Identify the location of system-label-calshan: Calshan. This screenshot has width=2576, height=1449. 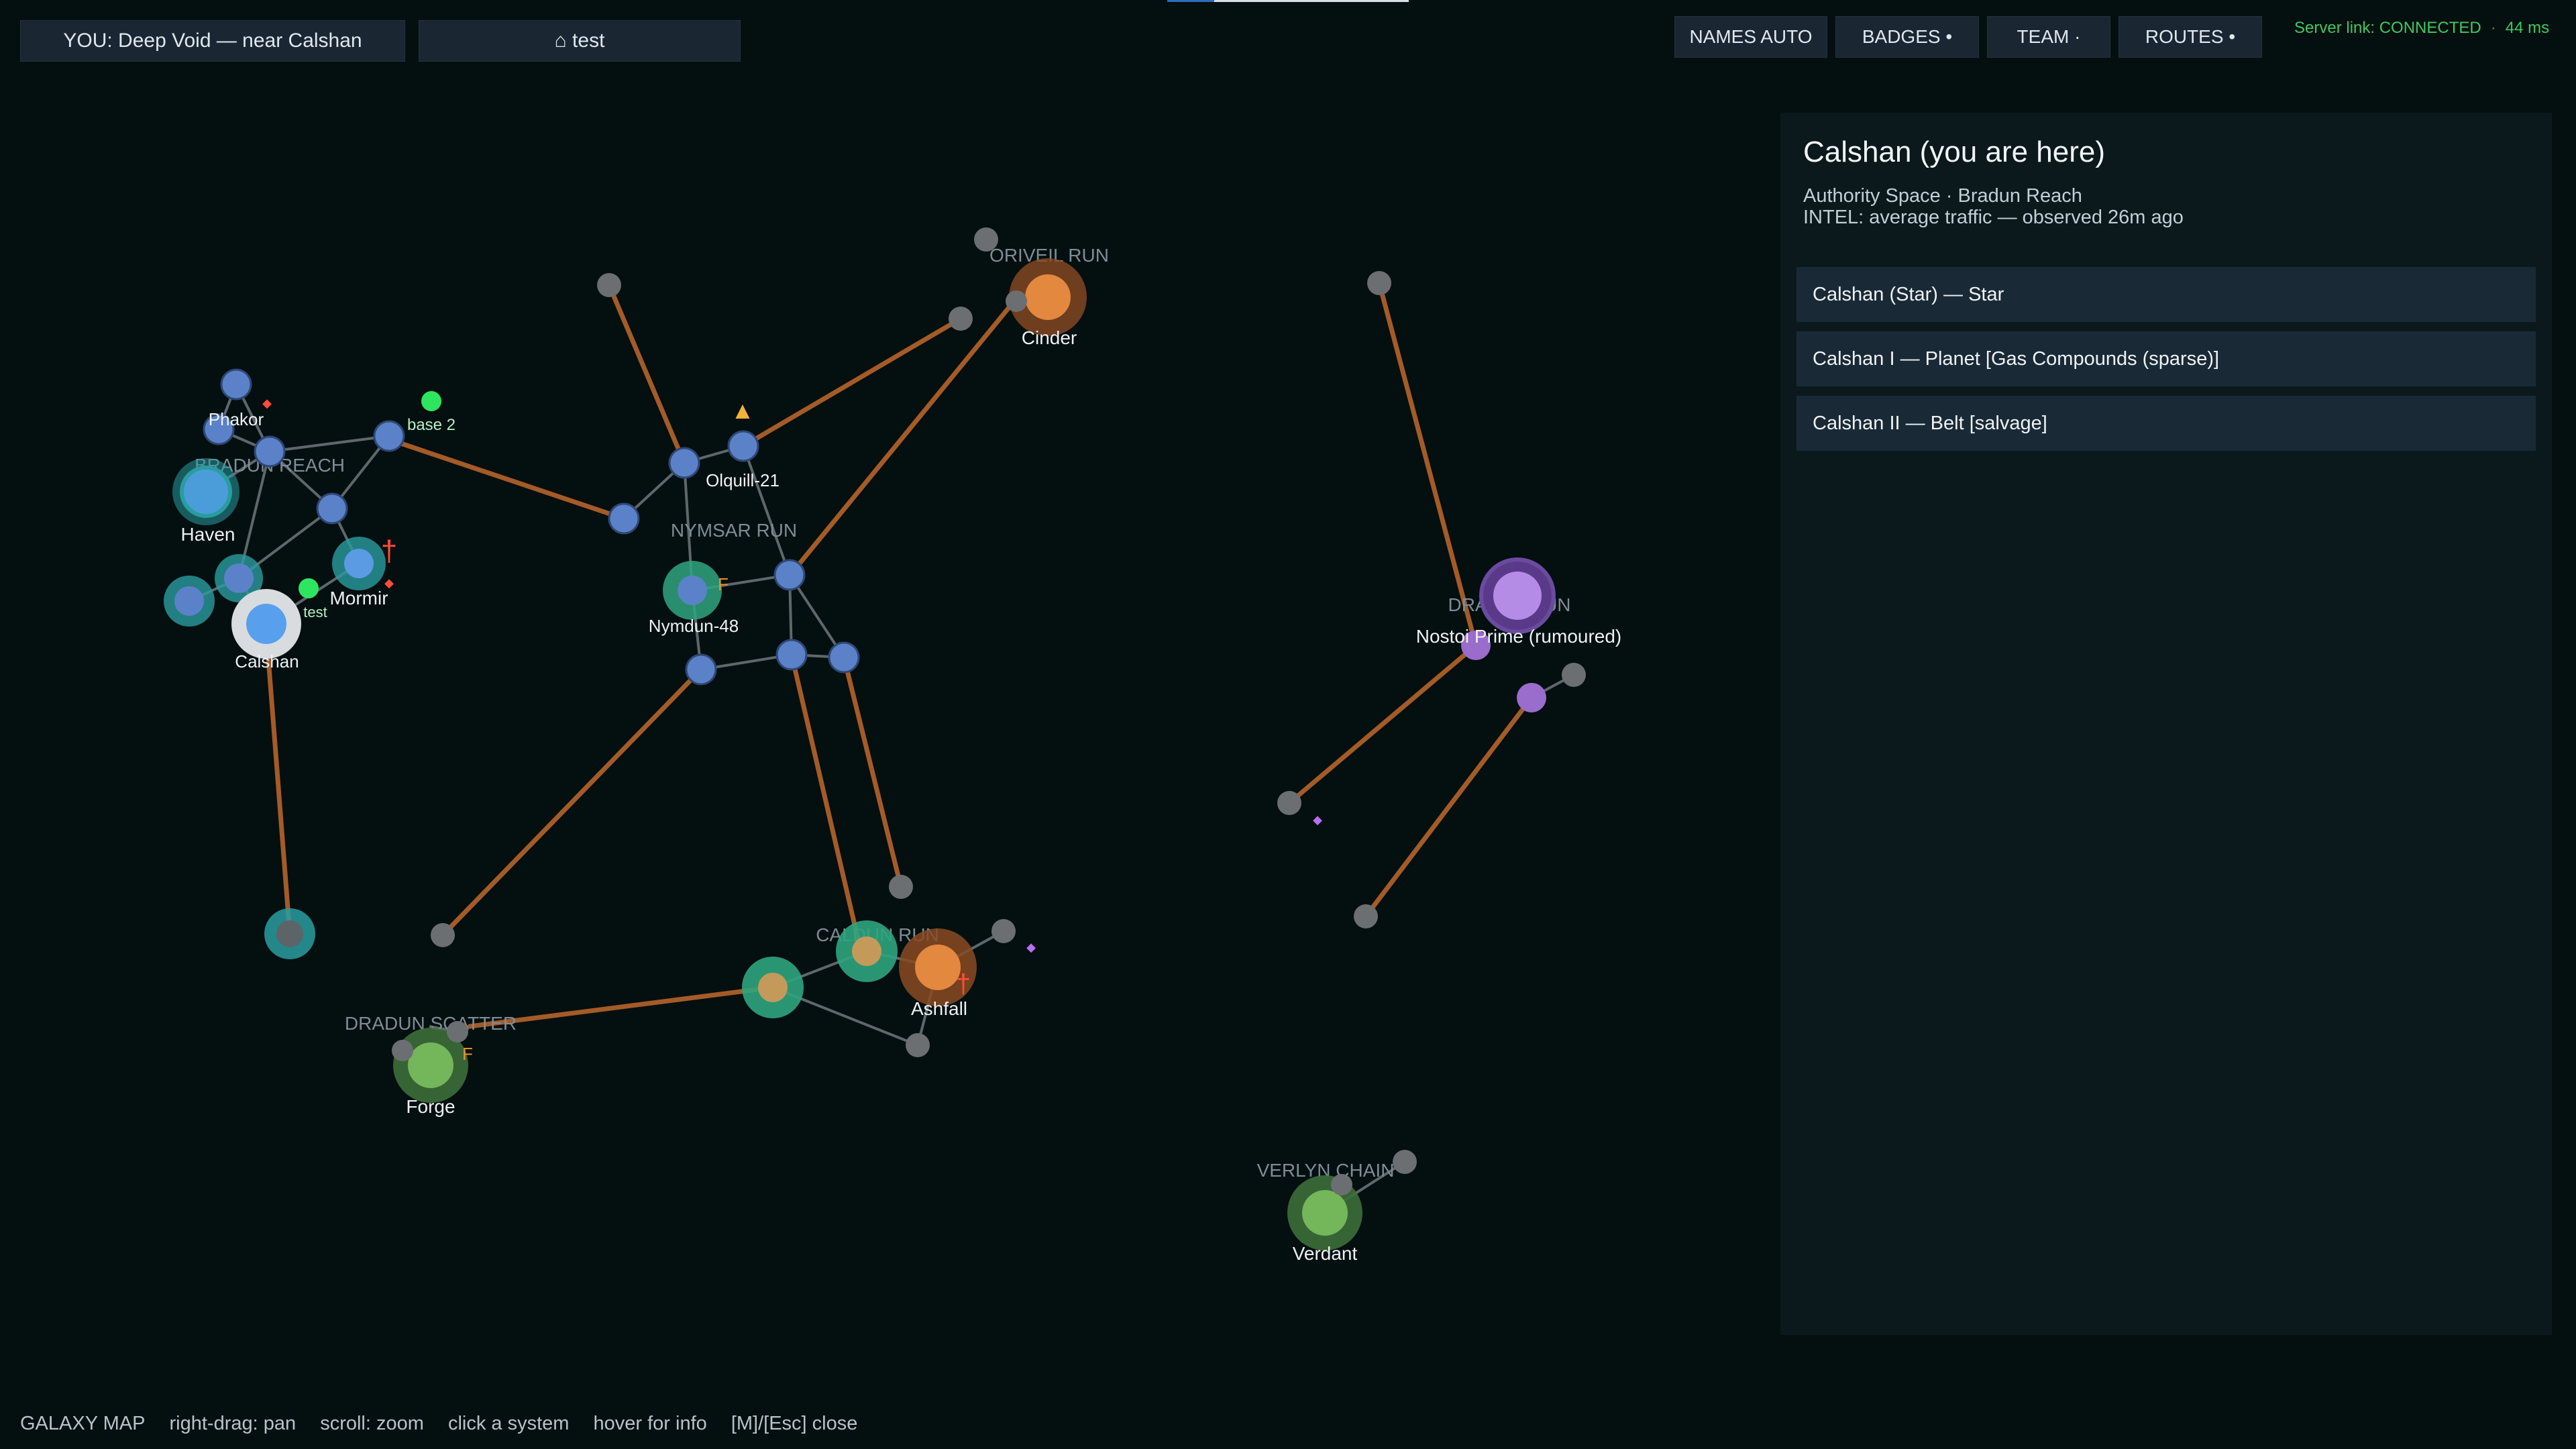
(267, 661).